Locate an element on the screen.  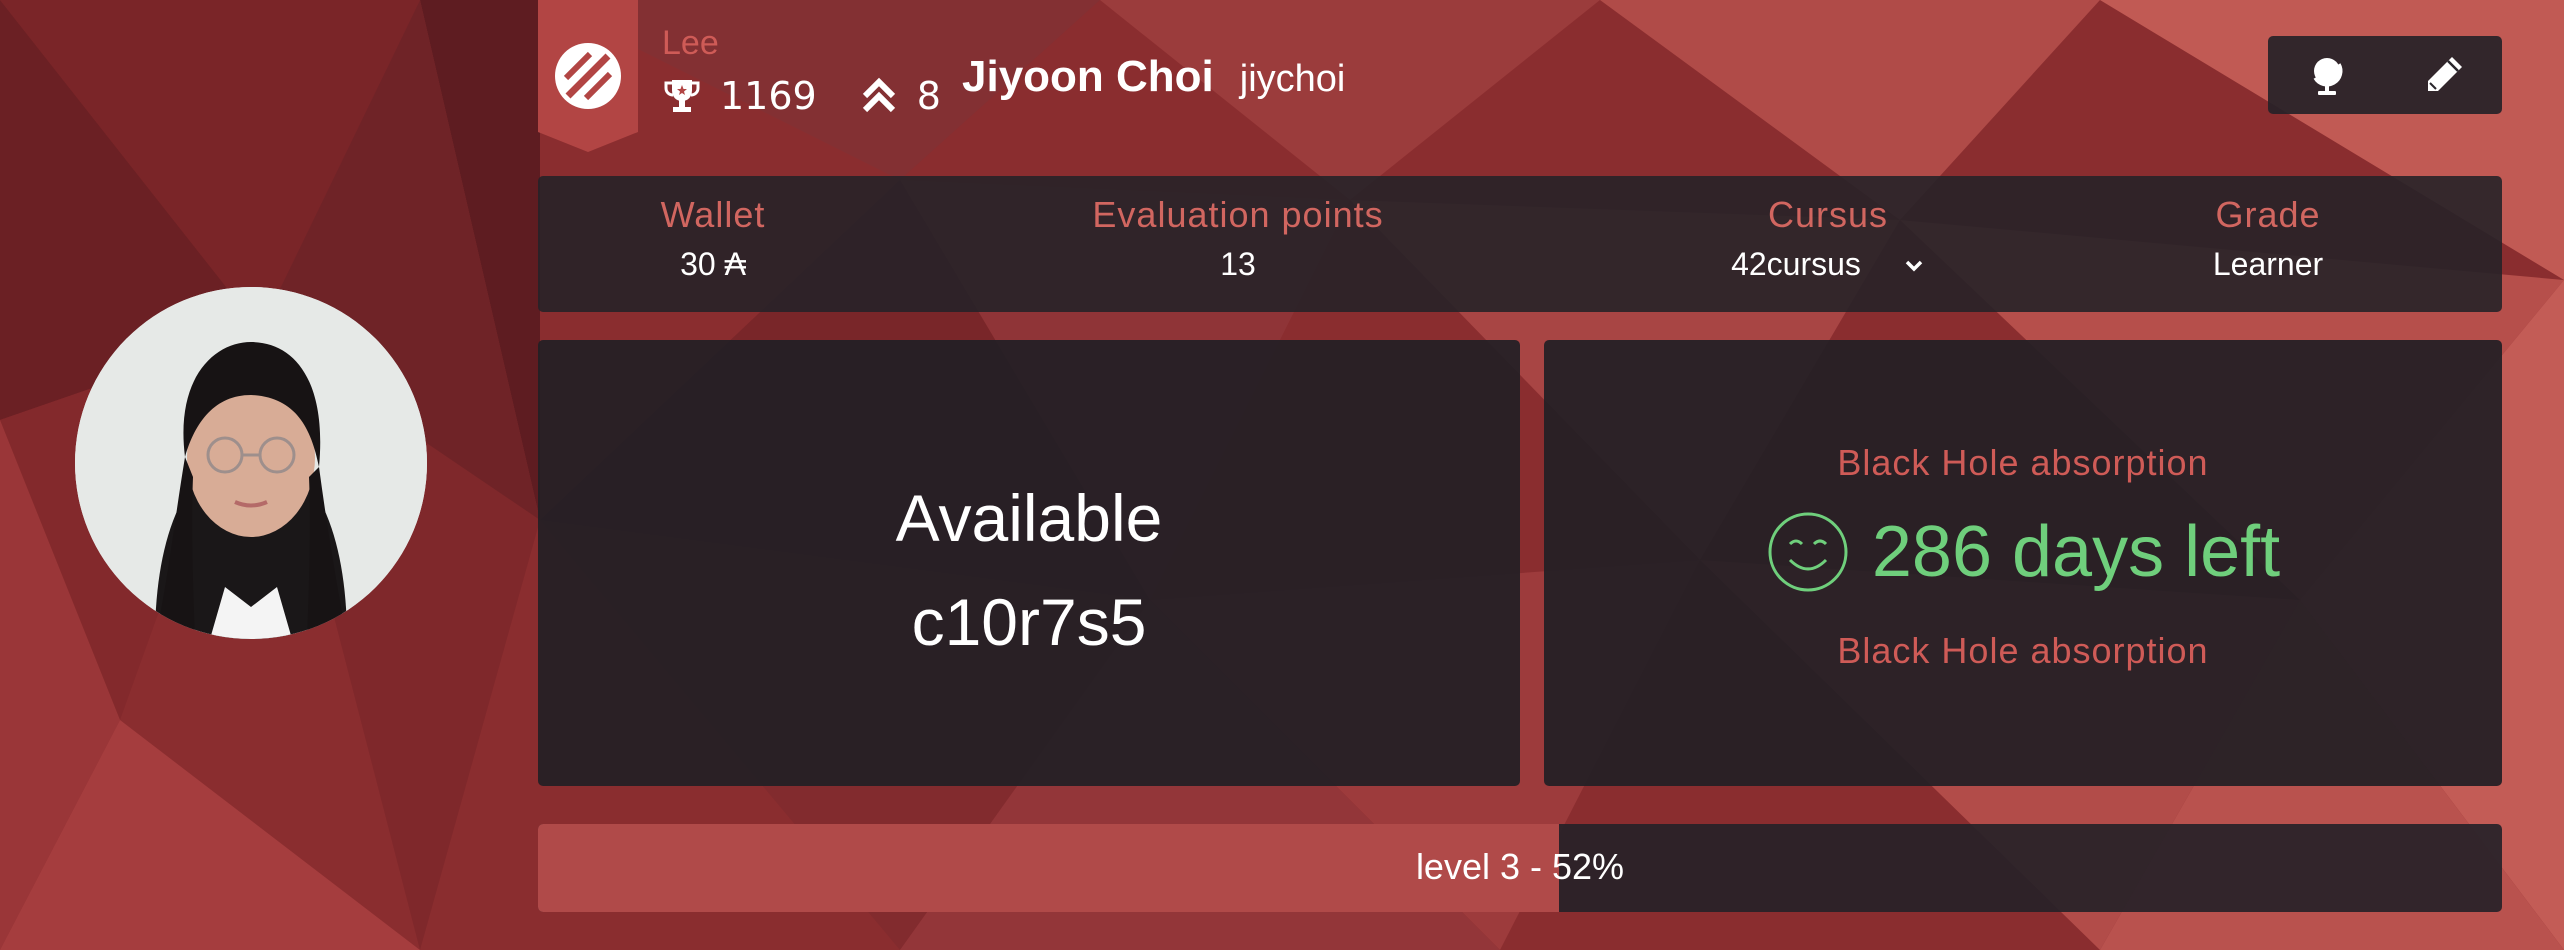
cursus-label: Cursus is located at coordinates (1828, 214).